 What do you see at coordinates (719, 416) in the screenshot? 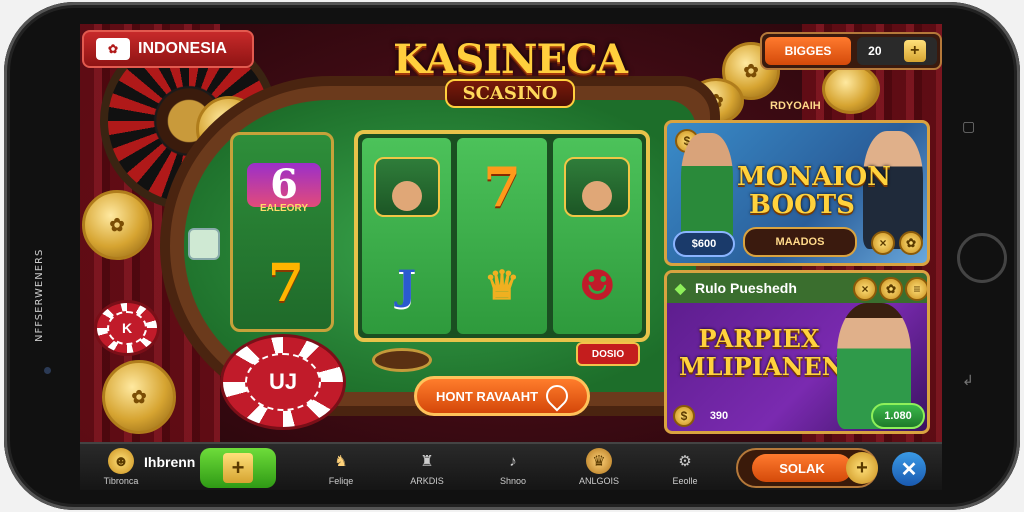
I see `promo2-left-amount: 390` at bounding box center [719, 416].